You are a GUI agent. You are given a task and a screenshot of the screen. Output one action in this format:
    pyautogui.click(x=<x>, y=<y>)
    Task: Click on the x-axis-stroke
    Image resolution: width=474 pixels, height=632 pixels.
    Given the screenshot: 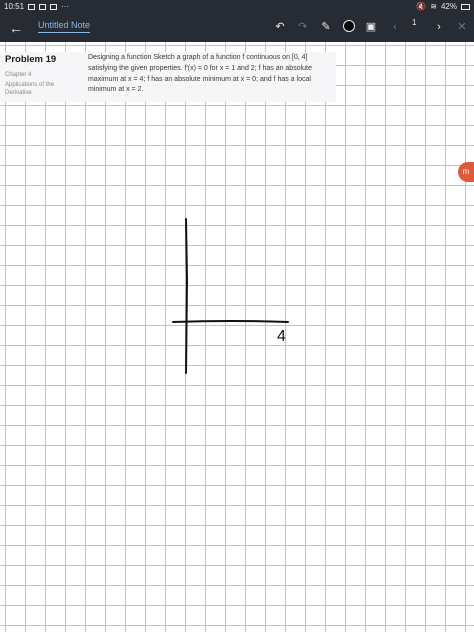 What is the action you would take?
    pyautogui.click(x=230, y=321)
    